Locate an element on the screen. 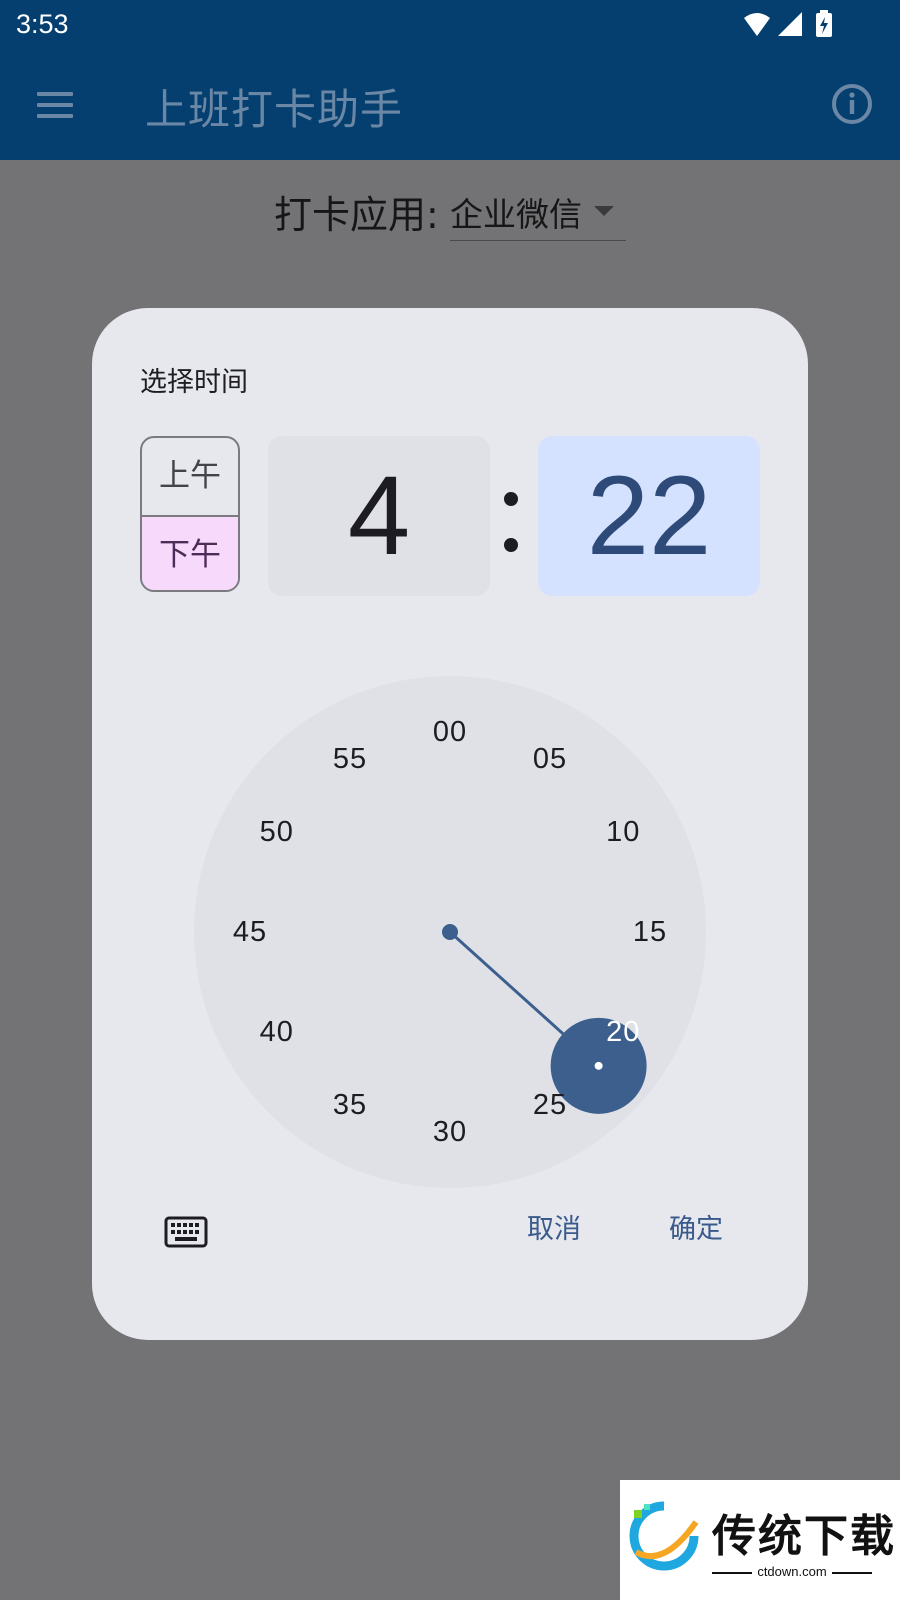  clock-app-dropdown: 企业微信 is located at coordinates (538, 211).